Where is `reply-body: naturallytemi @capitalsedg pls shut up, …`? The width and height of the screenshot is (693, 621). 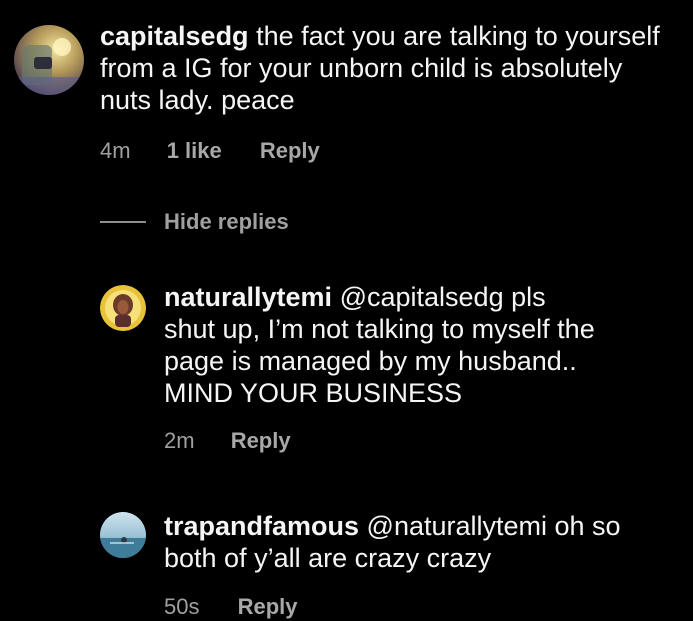
reply-body: naturallytemi @capitalsedg pls shut up, … is located at coordinates (384, 345).